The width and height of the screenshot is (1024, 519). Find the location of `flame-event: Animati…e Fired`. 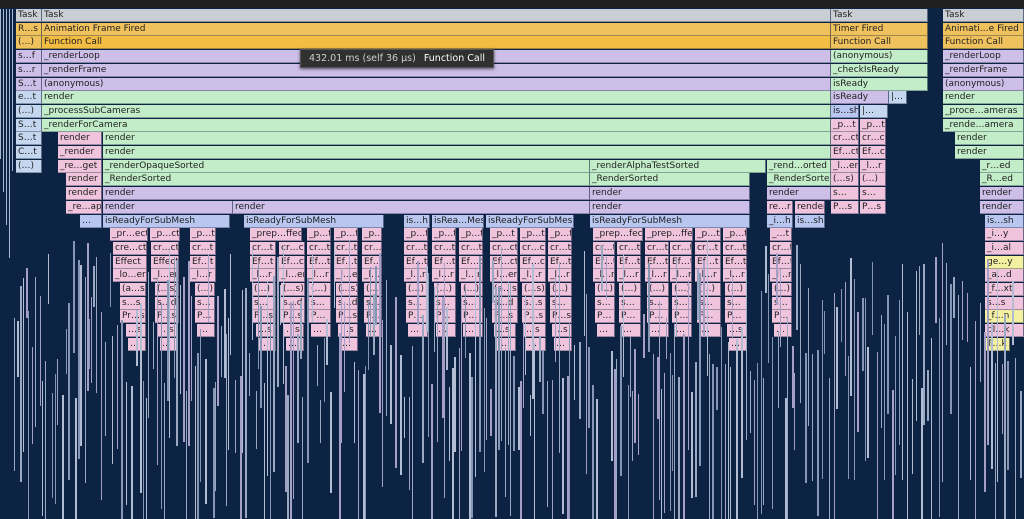

flame-event: Animati…e Fired is located at coordinates (983, 29).